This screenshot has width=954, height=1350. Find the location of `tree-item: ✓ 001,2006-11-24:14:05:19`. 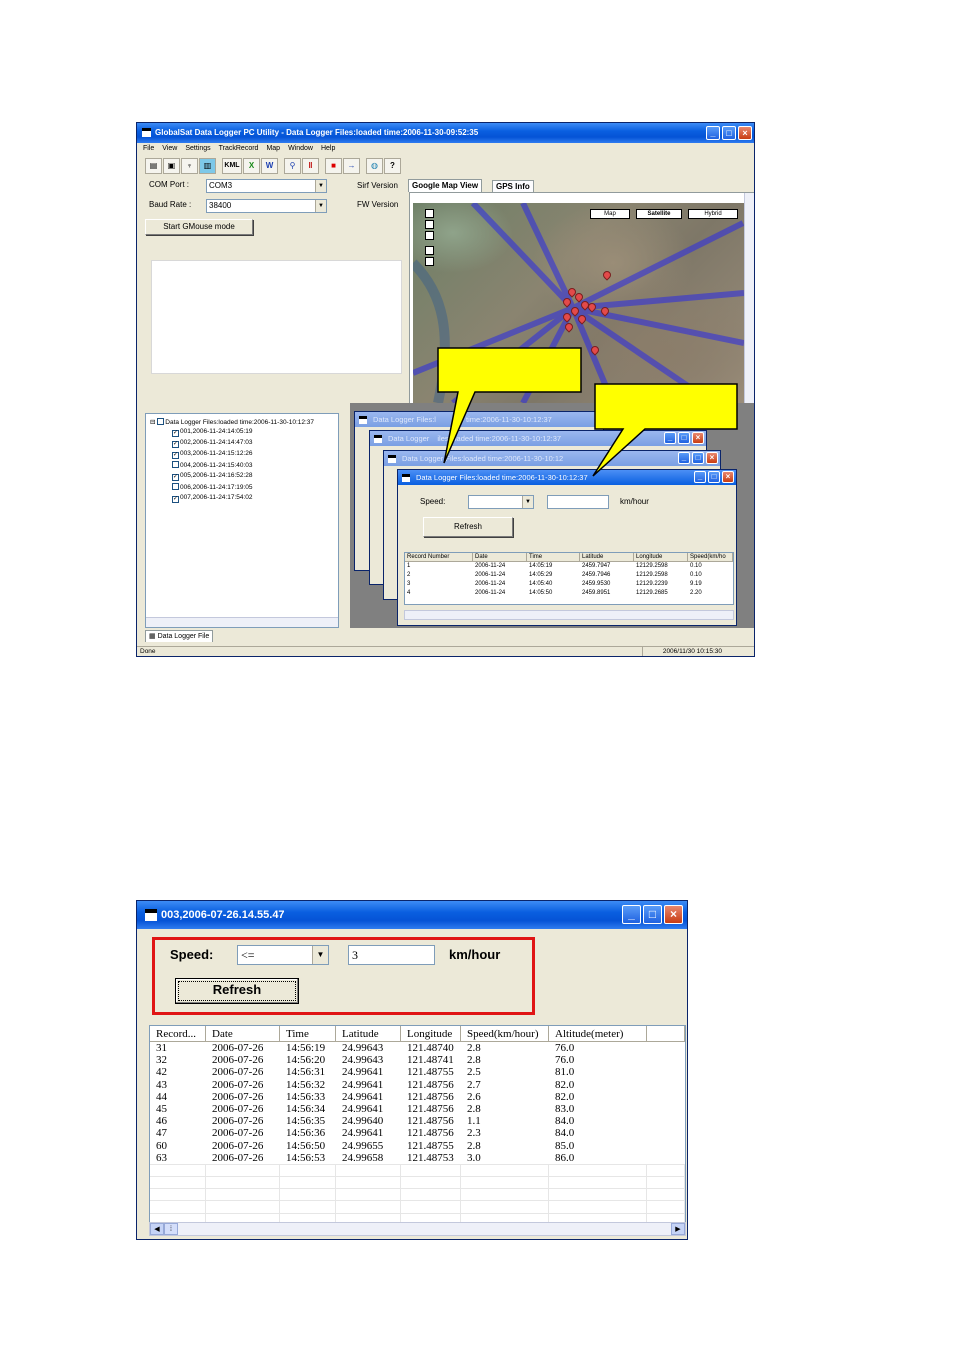

tree-item: ✓ 001,2006-11-24:14:05:19 is located at coordinates (212, 432).